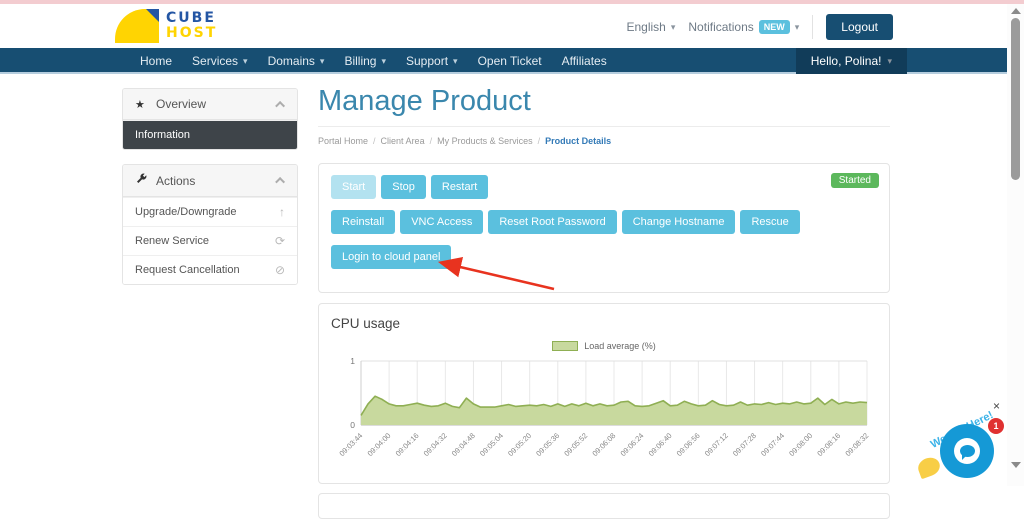 Image resolution: width=1024 pixels, height=519 pixels. Describe the element at coordinates (407, 444) in the screenshot. I see `svg-text: 09:04:16` at that location.